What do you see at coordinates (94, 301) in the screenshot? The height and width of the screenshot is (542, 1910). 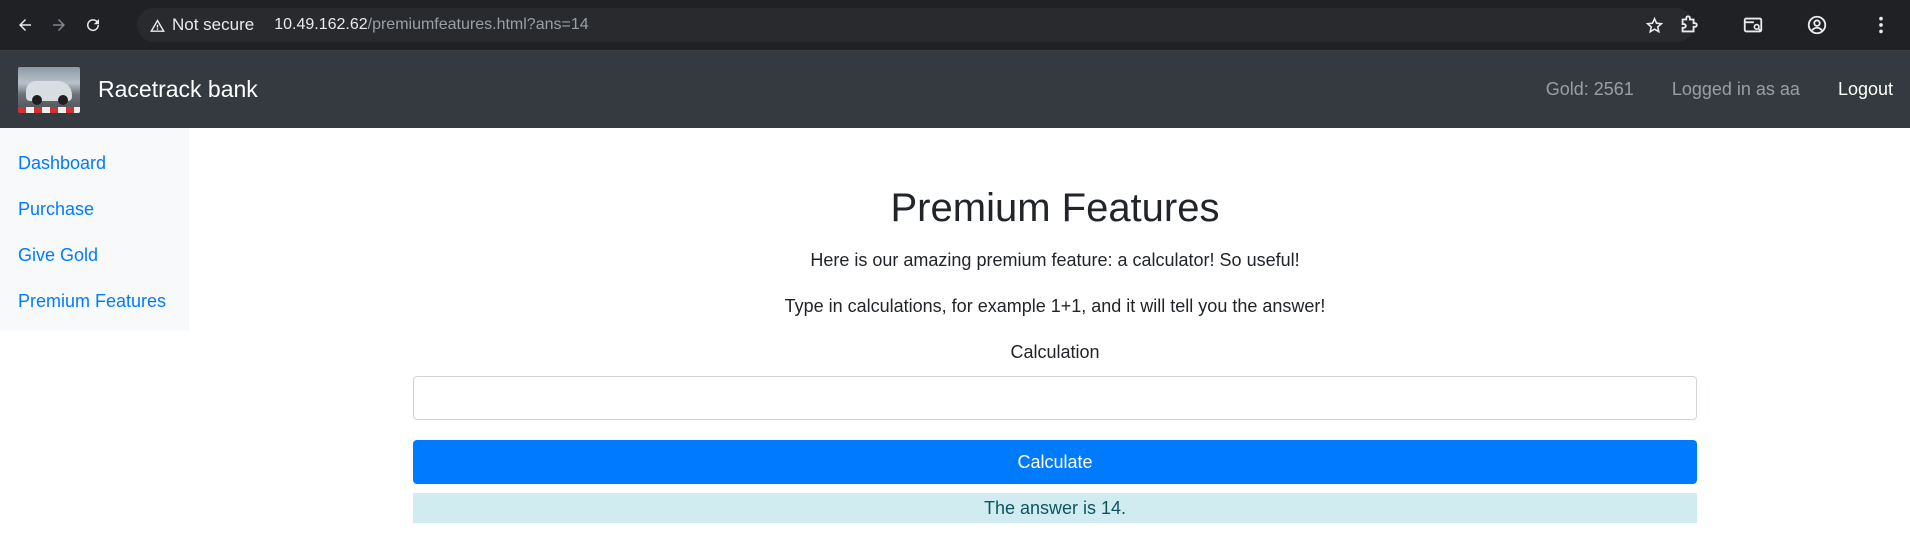 I see `sidebar-item-premium-features: Premium Features` at bounding box center [94, 301].